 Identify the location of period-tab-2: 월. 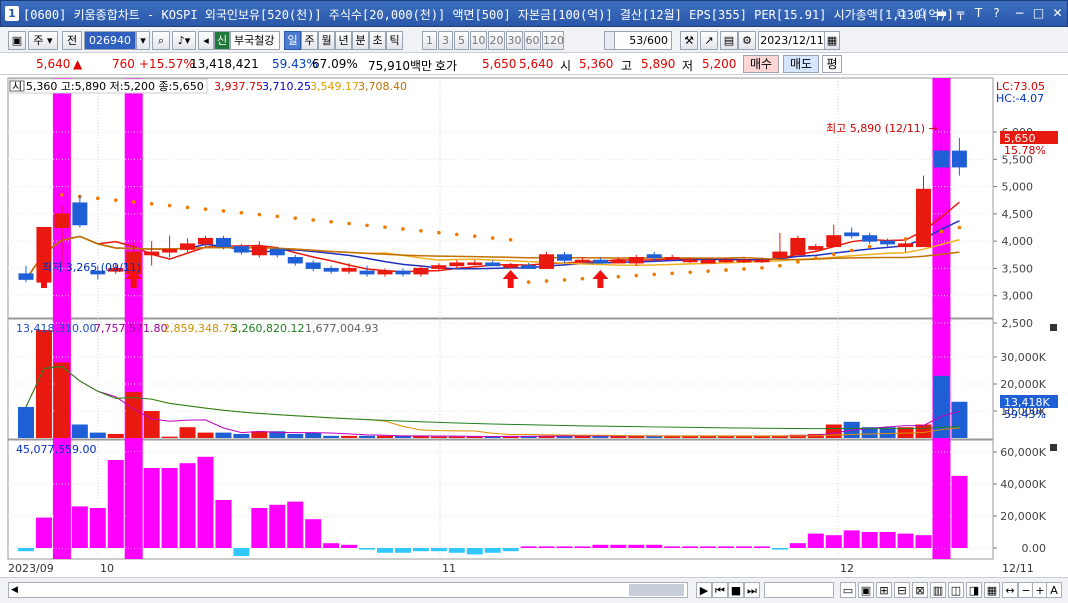
(326, 40).